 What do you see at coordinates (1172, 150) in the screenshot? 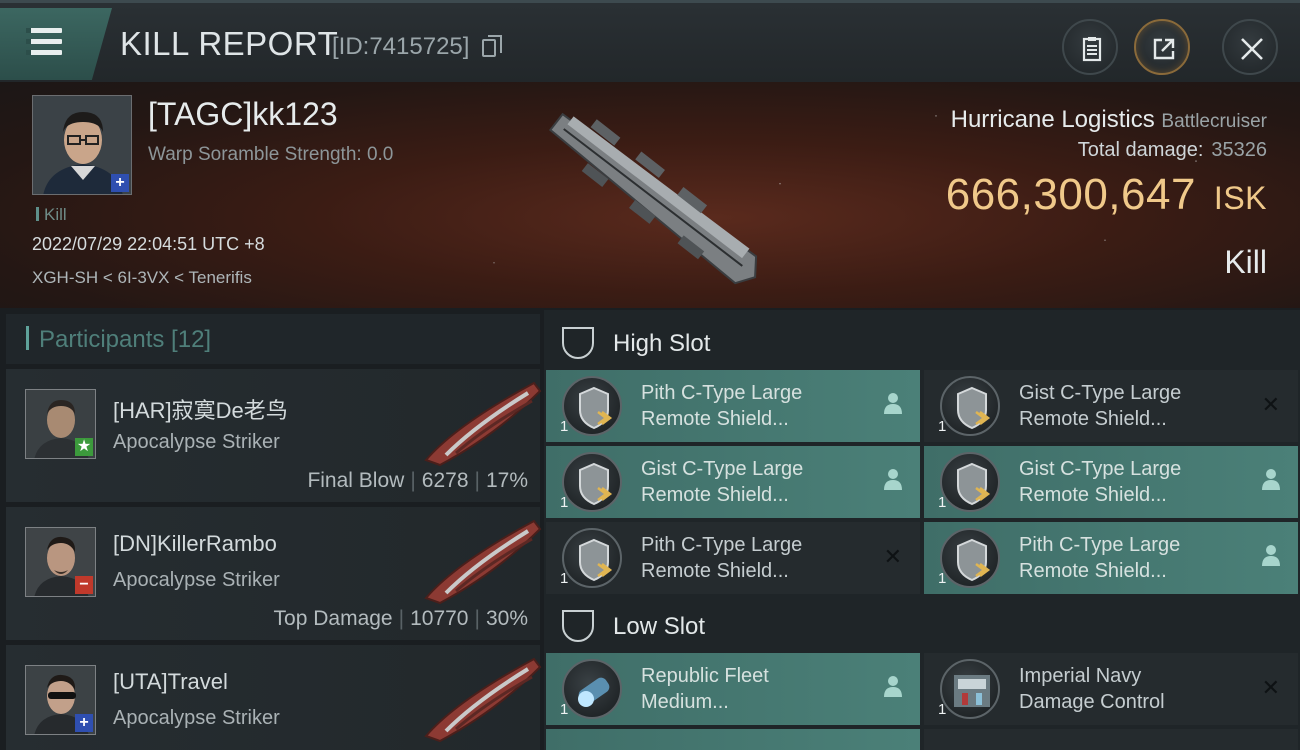
I see `total-damage: Total damage: 35326` at bounding box center [1172, 150].